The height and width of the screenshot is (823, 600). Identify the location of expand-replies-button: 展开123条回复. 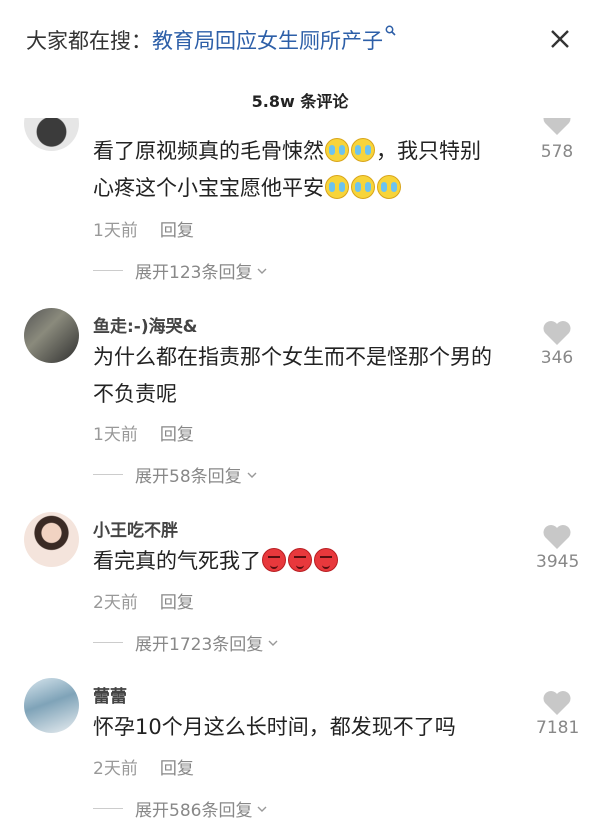
(180, 270).